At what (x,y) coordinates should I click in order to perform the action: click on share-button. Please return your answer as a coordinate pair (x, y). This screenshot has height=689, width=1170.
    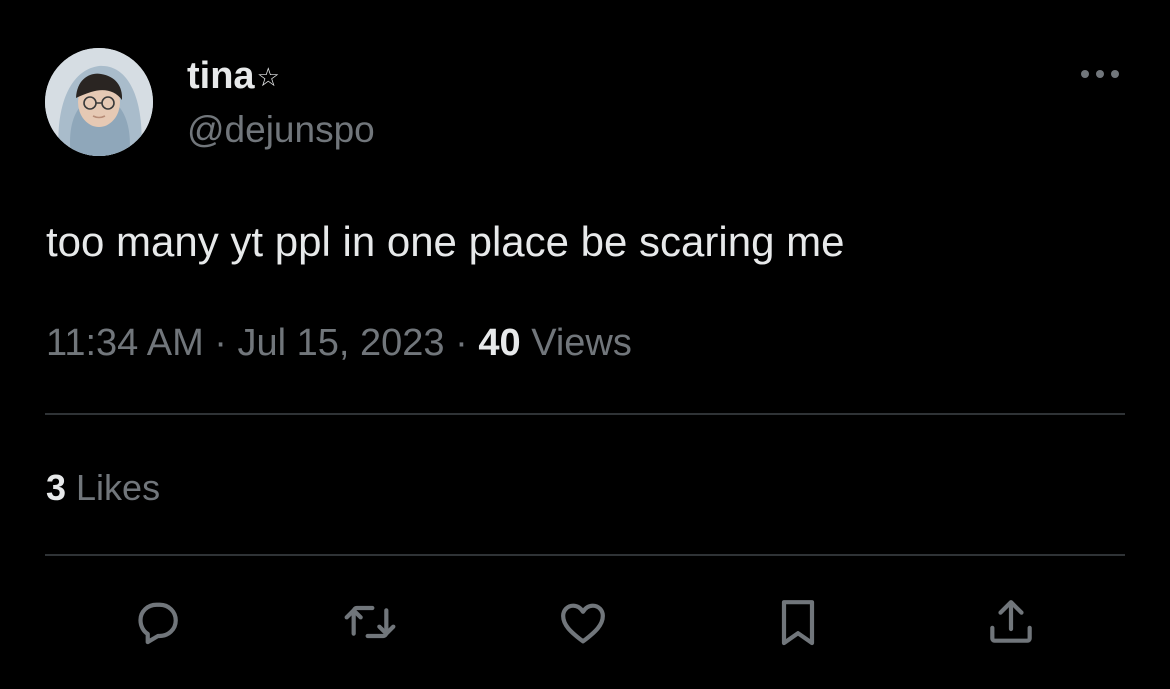
    Looking at the image, I should click on (1011, 622).